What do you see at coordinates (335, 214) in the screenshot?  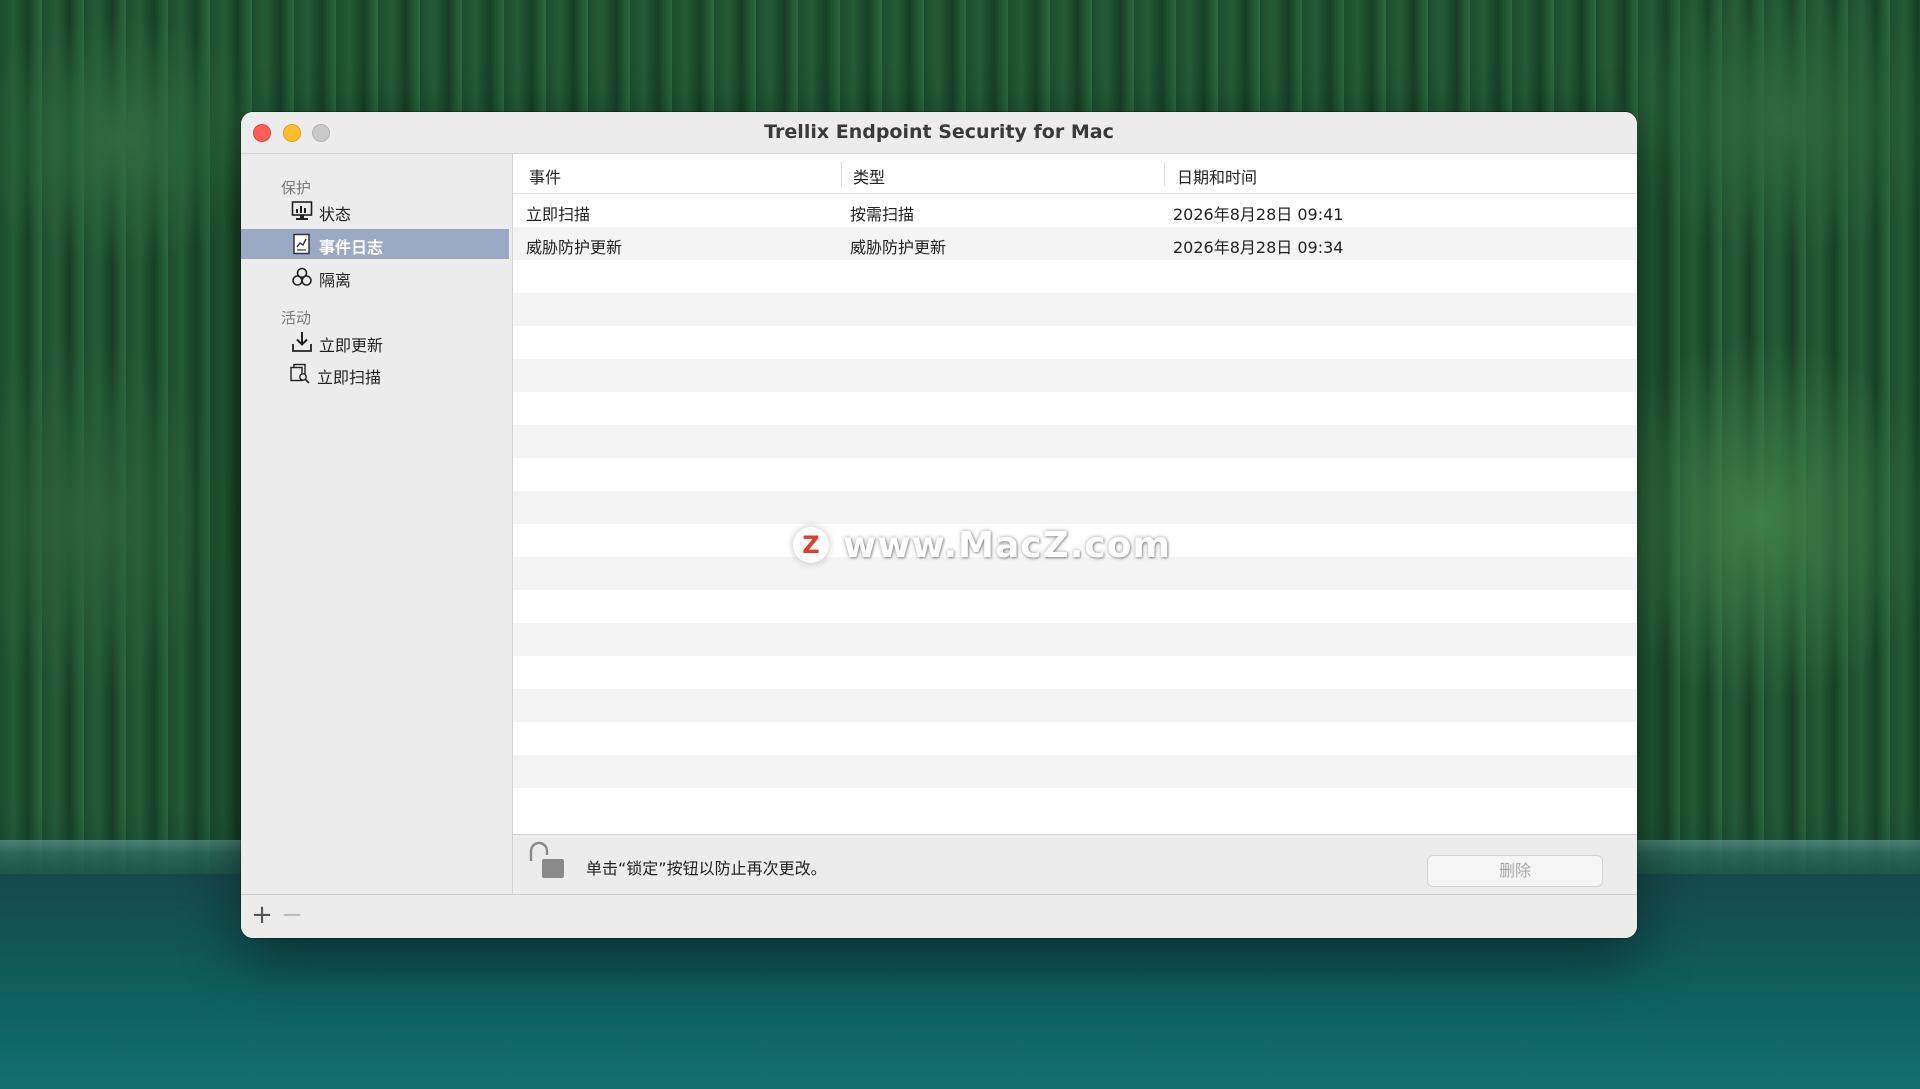 I see `sidebar-item-label: 状态` at bounding box center [335, 214].